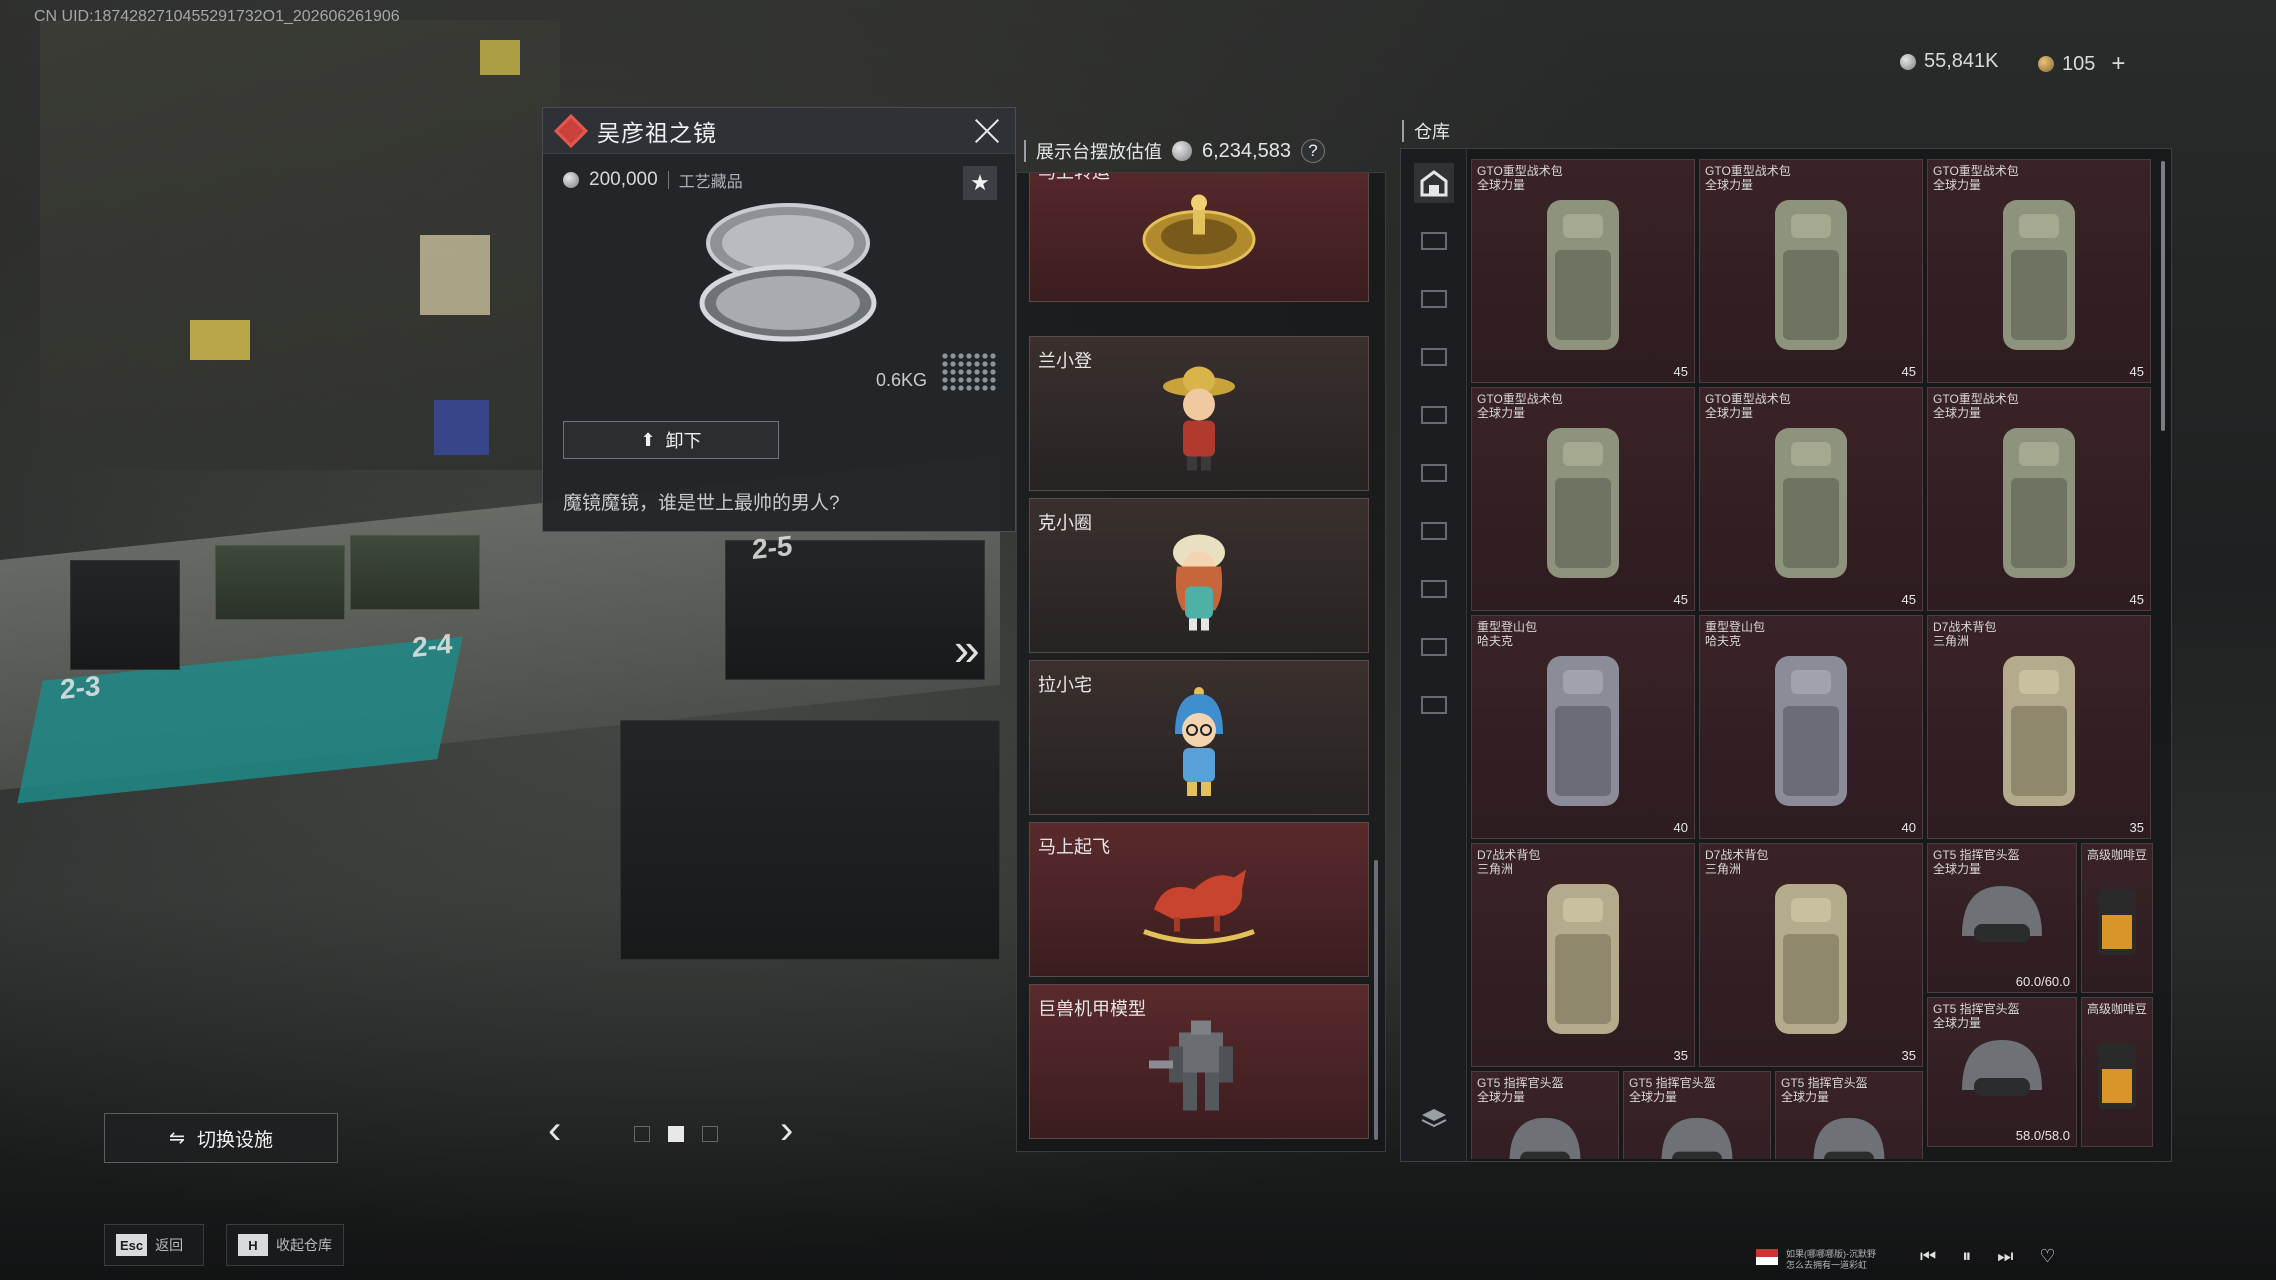 This screenshot has height=1280, width=2276. What do you see at coordinates (554, 1130) in the screenshot?
I see `prev-page-icon: ‹` at bounding box center [554, 1130].